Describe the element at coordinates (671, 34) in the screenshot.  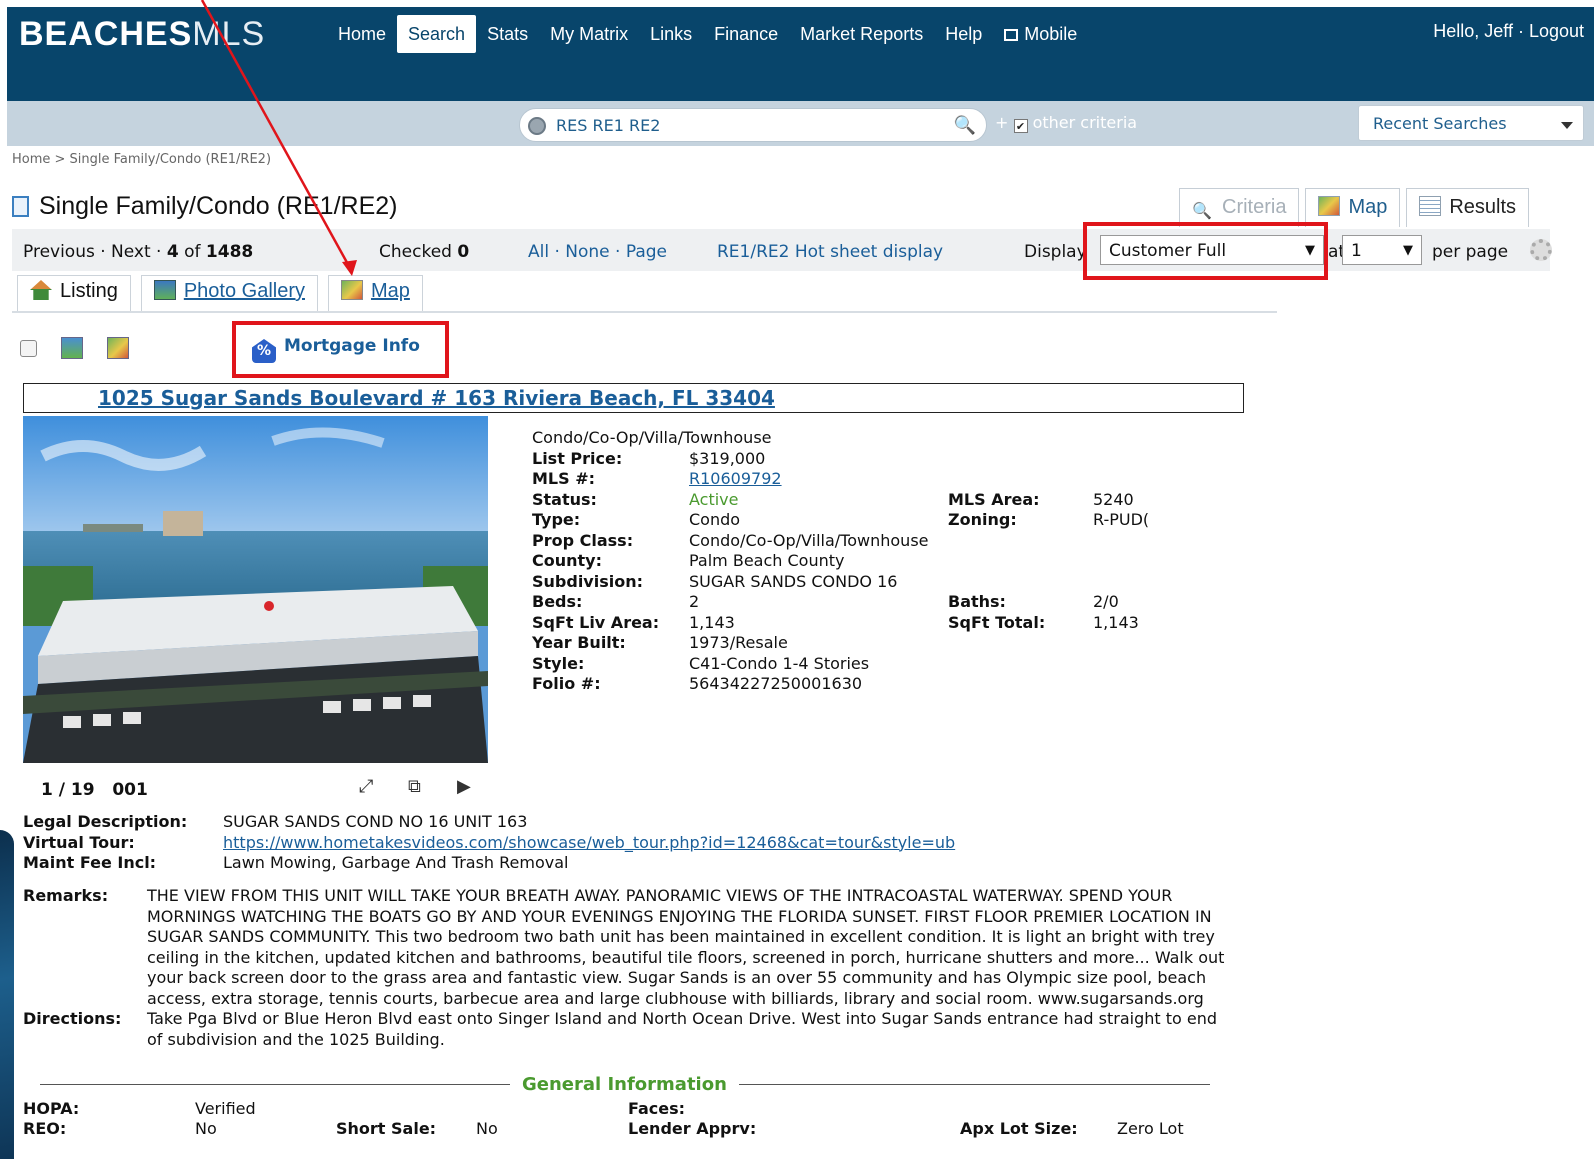
I see `nav-links: Links` at that location.